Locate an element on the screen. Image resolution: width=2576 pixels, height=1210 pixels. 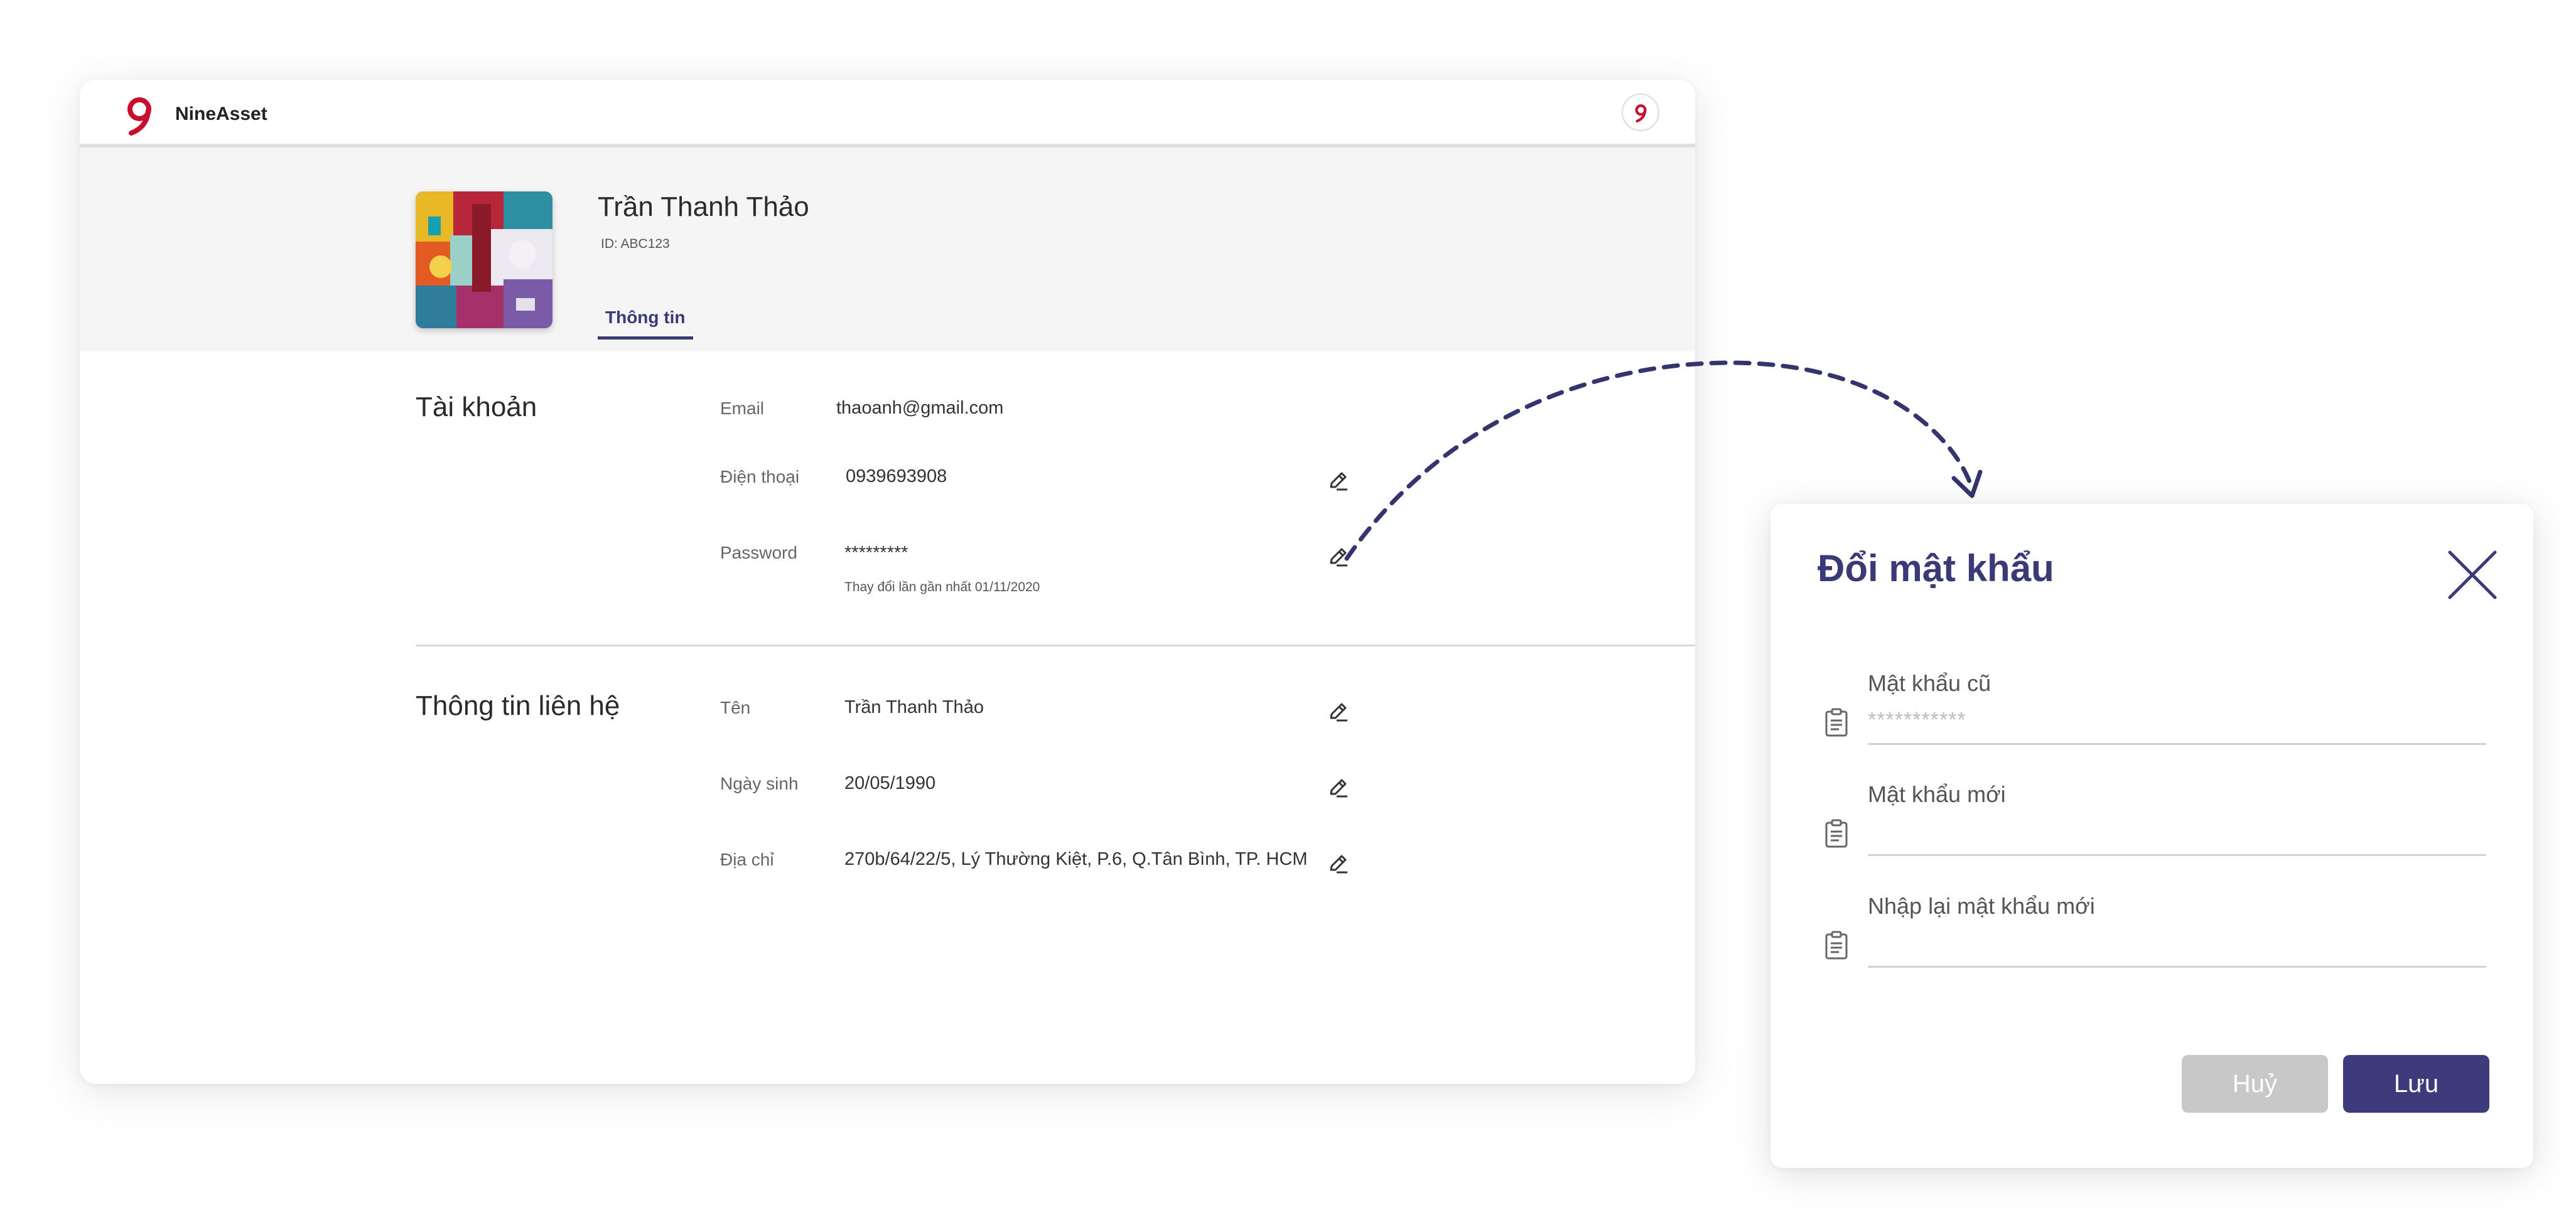
profile-photo is located at coordinates (484, 259).